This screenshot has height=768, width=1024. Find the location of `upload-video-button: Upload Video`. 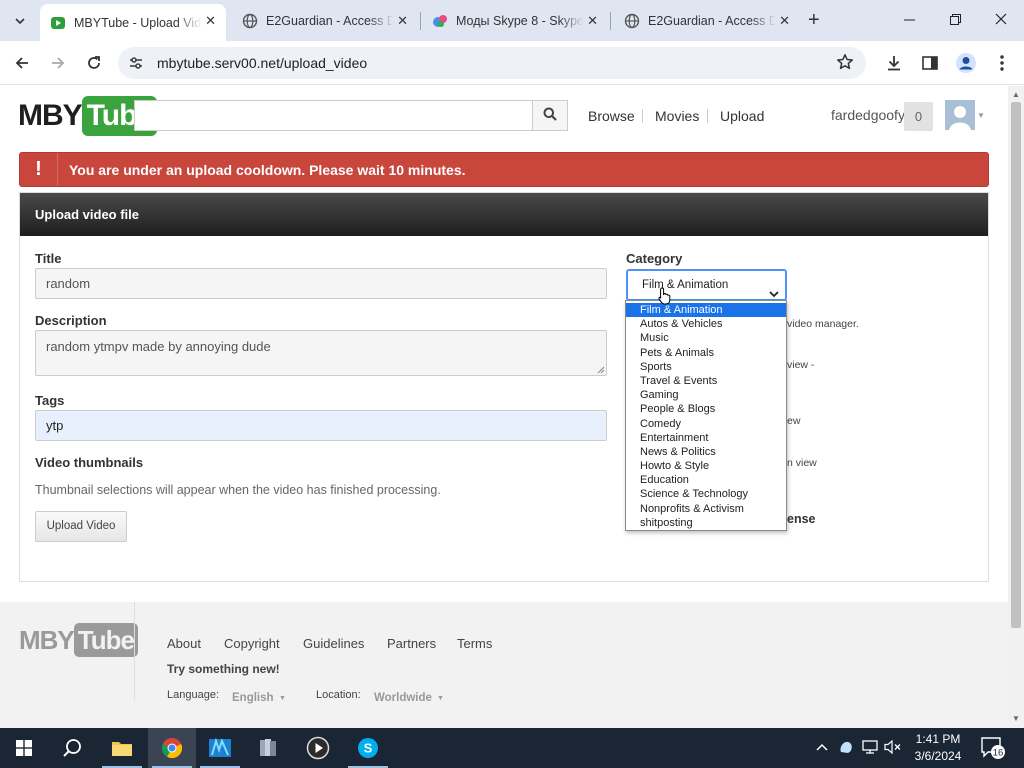

upload-video-button: Upload Video is located at coordinates (81, 526).